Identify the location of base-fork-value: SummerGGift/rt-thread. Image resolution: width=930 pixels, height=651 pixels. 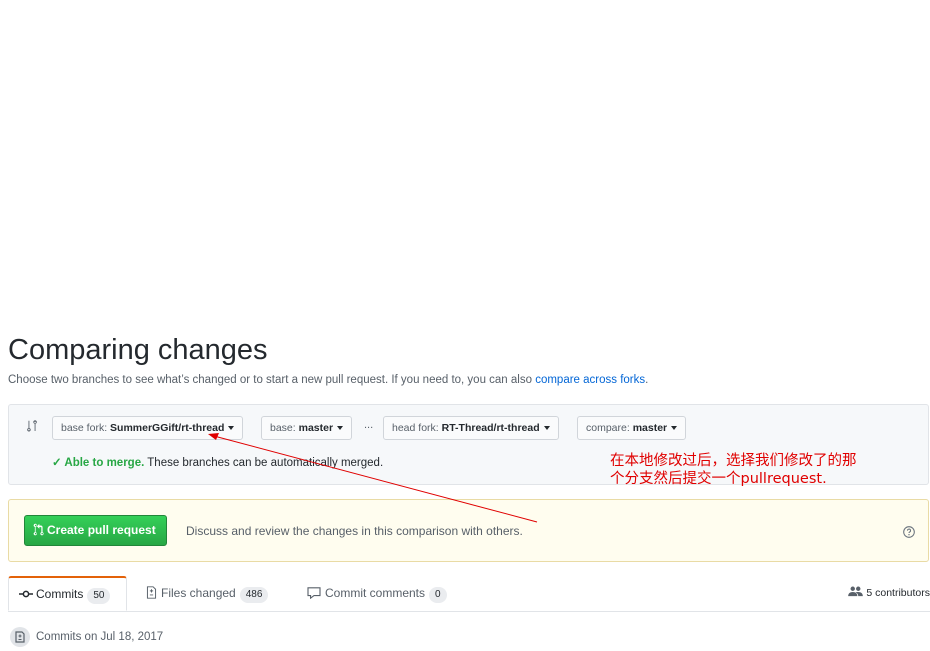
(167, 428).